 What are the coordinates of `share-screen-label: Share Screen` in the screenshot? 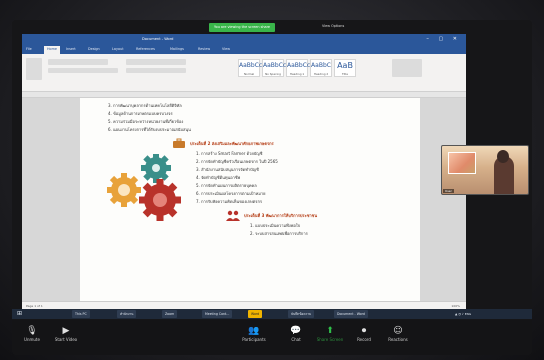 It's located at (330, 339).